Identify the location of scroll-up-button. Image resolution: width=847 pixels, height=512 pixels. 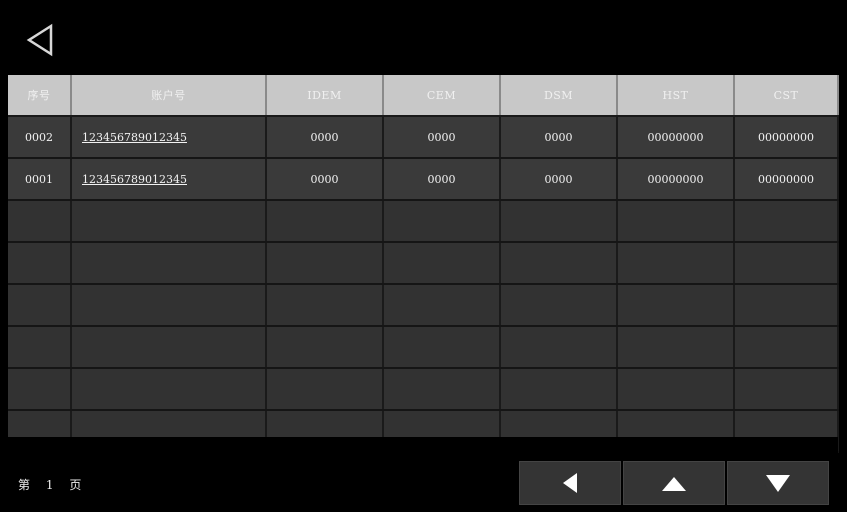
(674, 483).